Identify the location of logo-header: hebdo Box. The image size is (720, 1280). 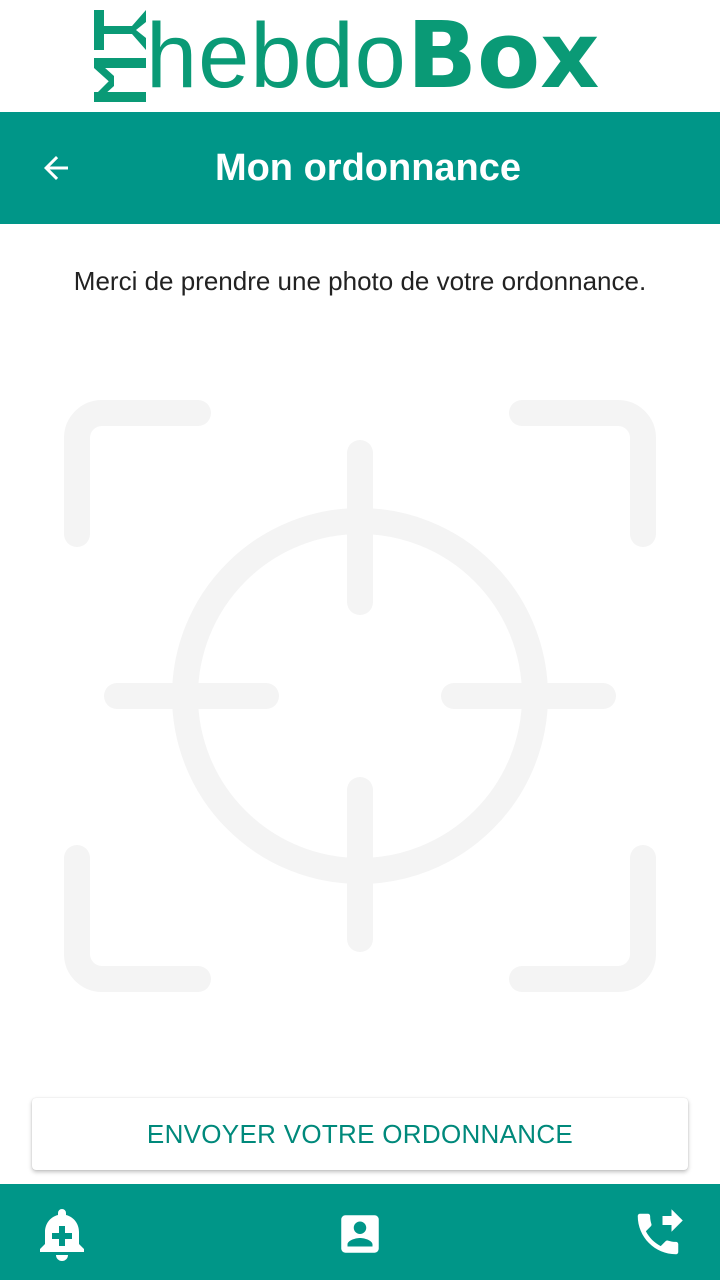
(360, 56).